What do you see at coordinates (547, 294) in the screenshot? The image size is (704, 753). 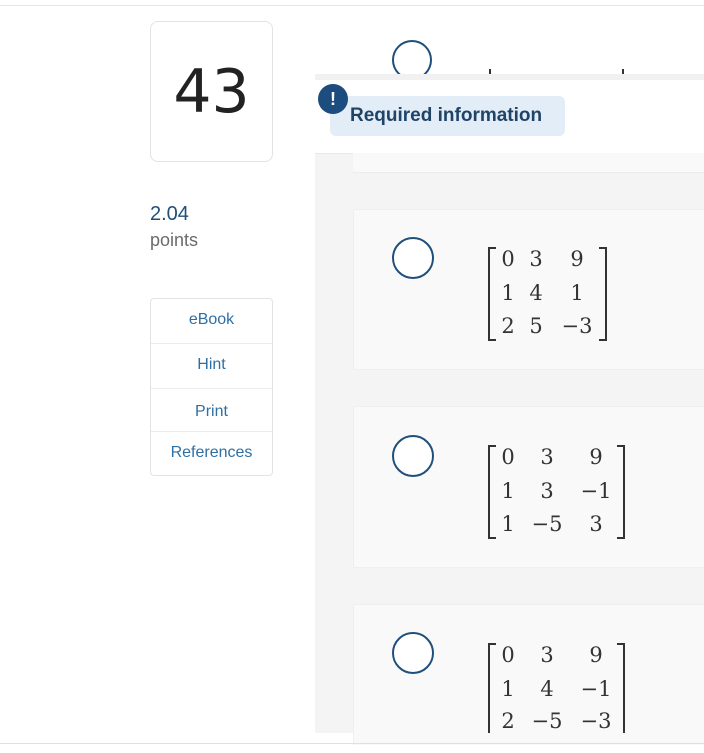 I see `matrix: 0 3 9 1 4 1 2 5 −3` at bounding box center [547, 294].